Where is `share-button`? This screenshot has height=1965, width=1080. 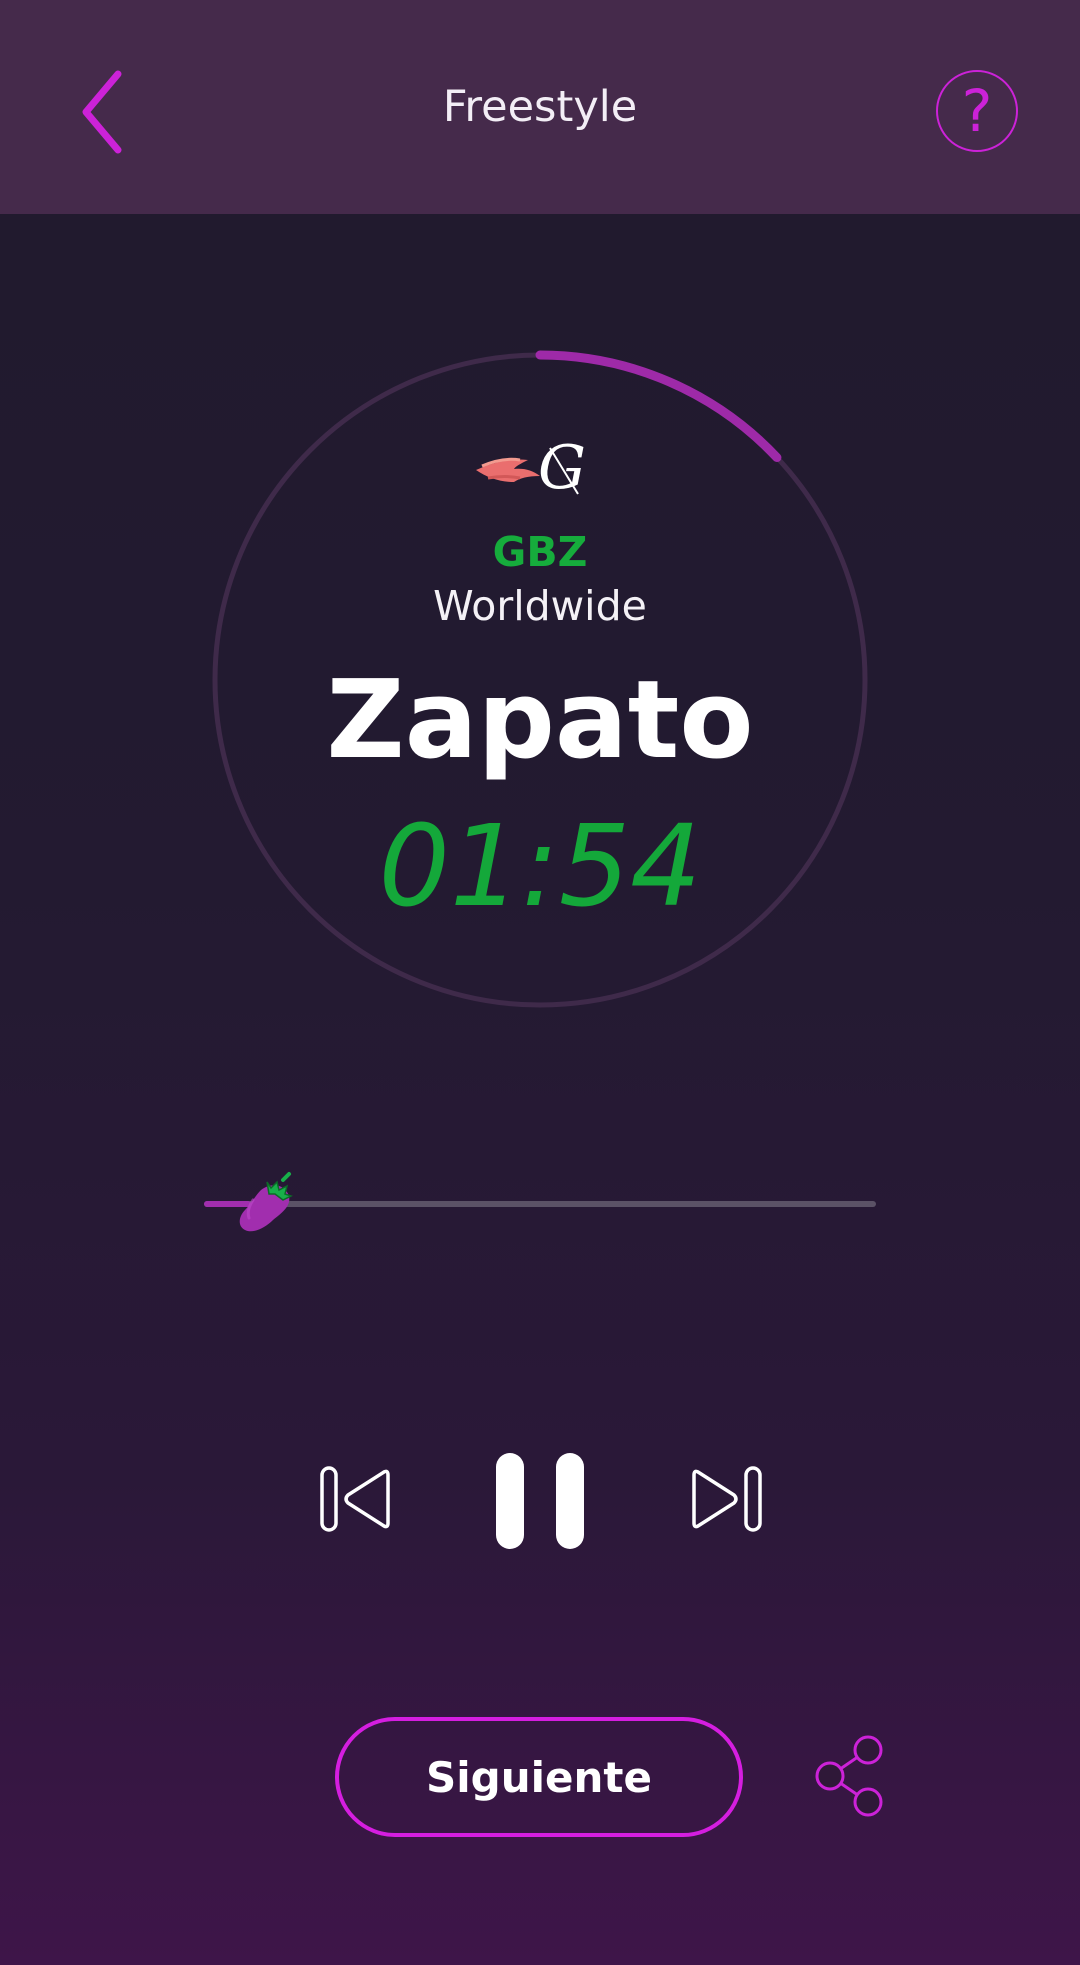
share-button is located at coordinates (850, 1776).